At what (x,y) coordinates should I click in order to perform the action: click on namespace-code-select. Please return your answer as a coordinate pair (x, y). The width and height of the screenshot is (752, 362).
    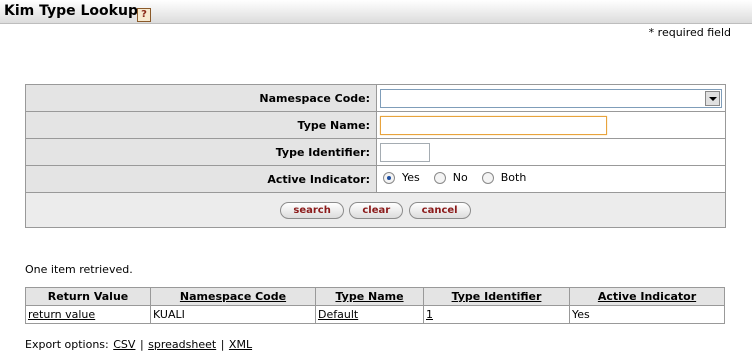
    Looking at the image, I should click on (551, 98).